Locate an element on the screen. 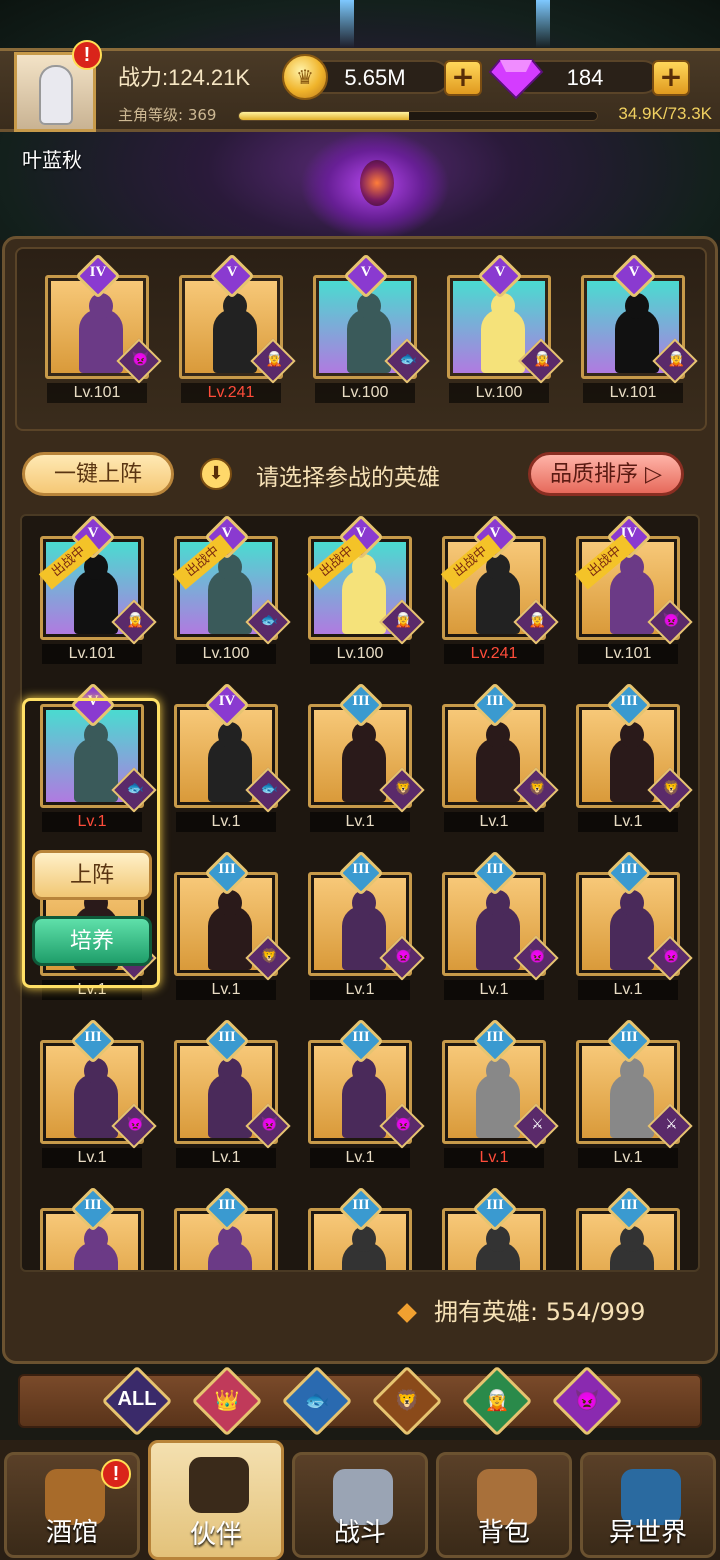 The image size is (720, 1560). lineup-hero-card: V 🐟 Lv.100 is located at coordinates (371, 328).